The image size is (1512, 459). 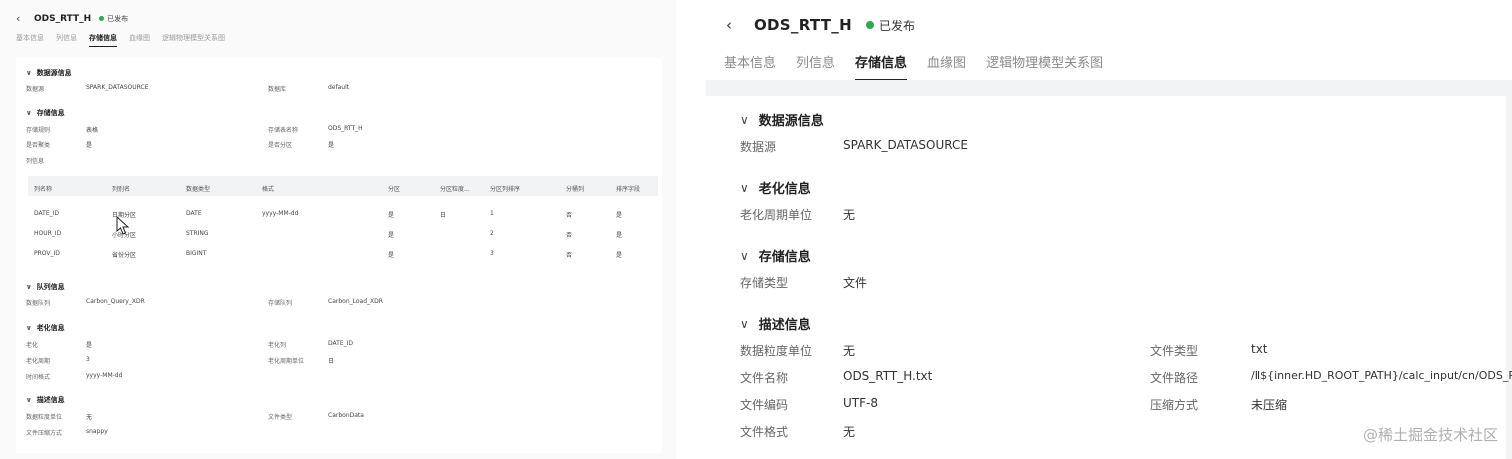 What do you see at coordinates (345, 128) in the screenshot?
I see `storage-table-value: ODS_RTT_H` at bounding box center [345, 128].